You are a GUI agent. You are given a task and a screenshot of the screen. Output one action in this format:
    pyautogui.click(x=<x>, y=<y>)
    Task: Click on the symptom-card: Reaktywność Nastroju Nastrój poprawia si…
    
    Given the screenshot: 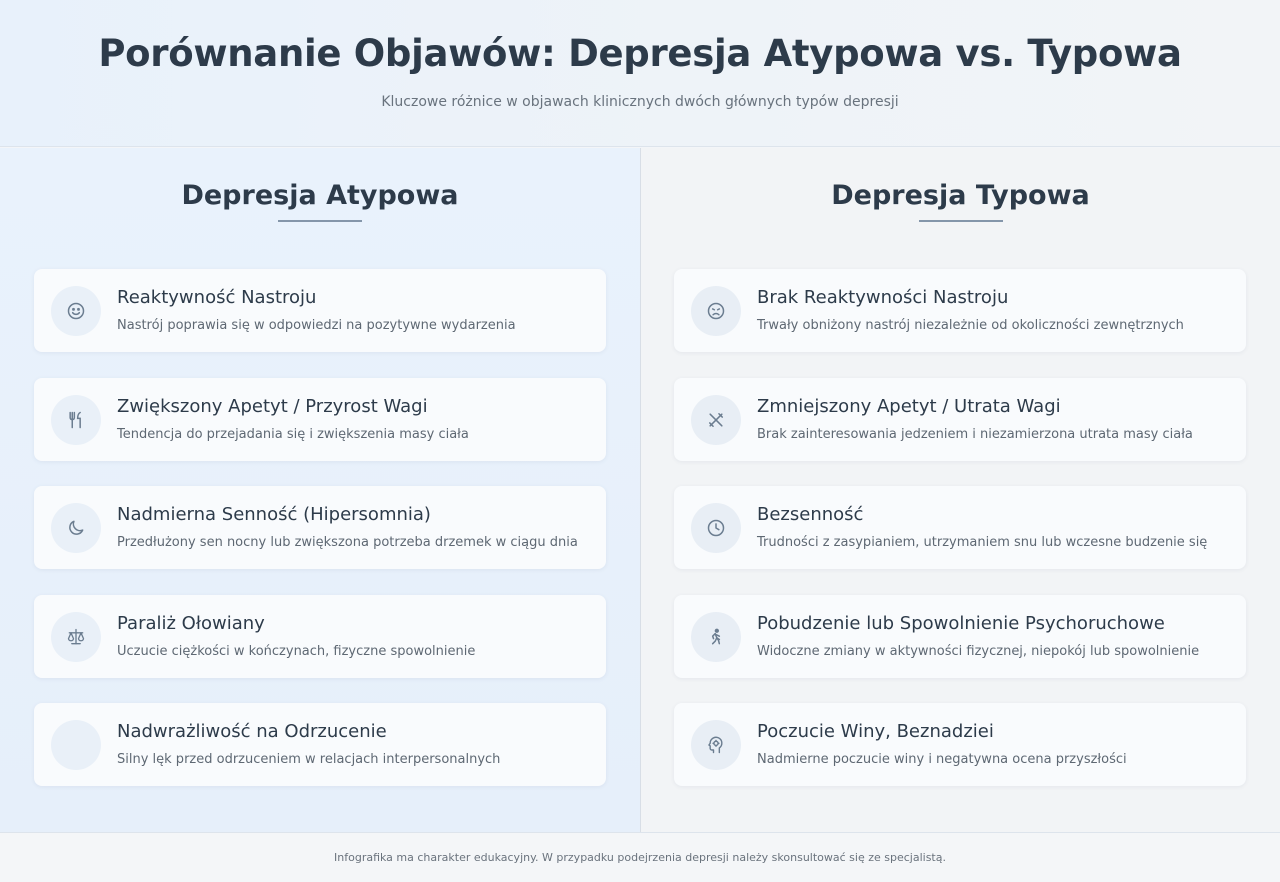 What is the action you would take?
    pyautogui.click(x=320, y=310)
    